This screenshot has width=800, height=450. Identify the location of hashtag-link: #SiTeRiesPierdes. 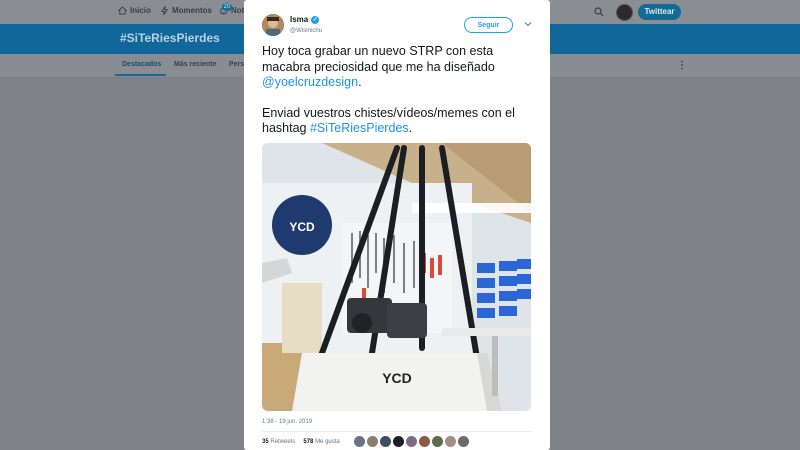
(359, 128).